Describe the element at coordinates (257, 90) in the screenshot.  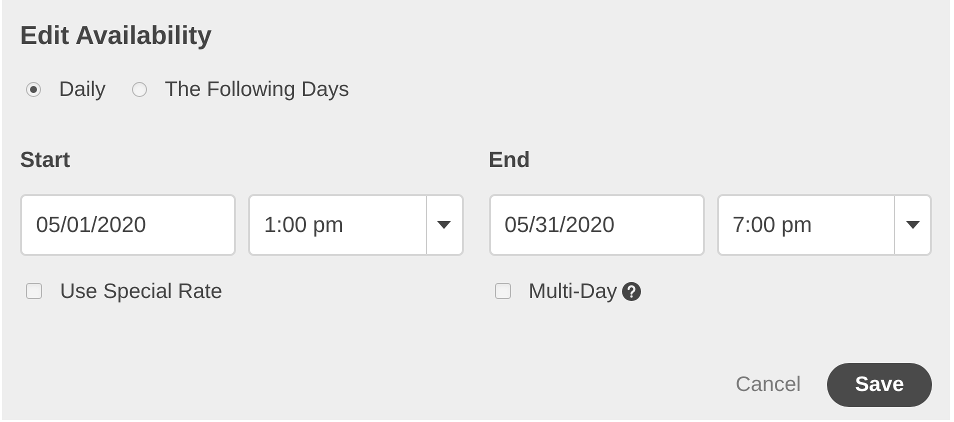
I see `radio-label: The Following Days` at that location.